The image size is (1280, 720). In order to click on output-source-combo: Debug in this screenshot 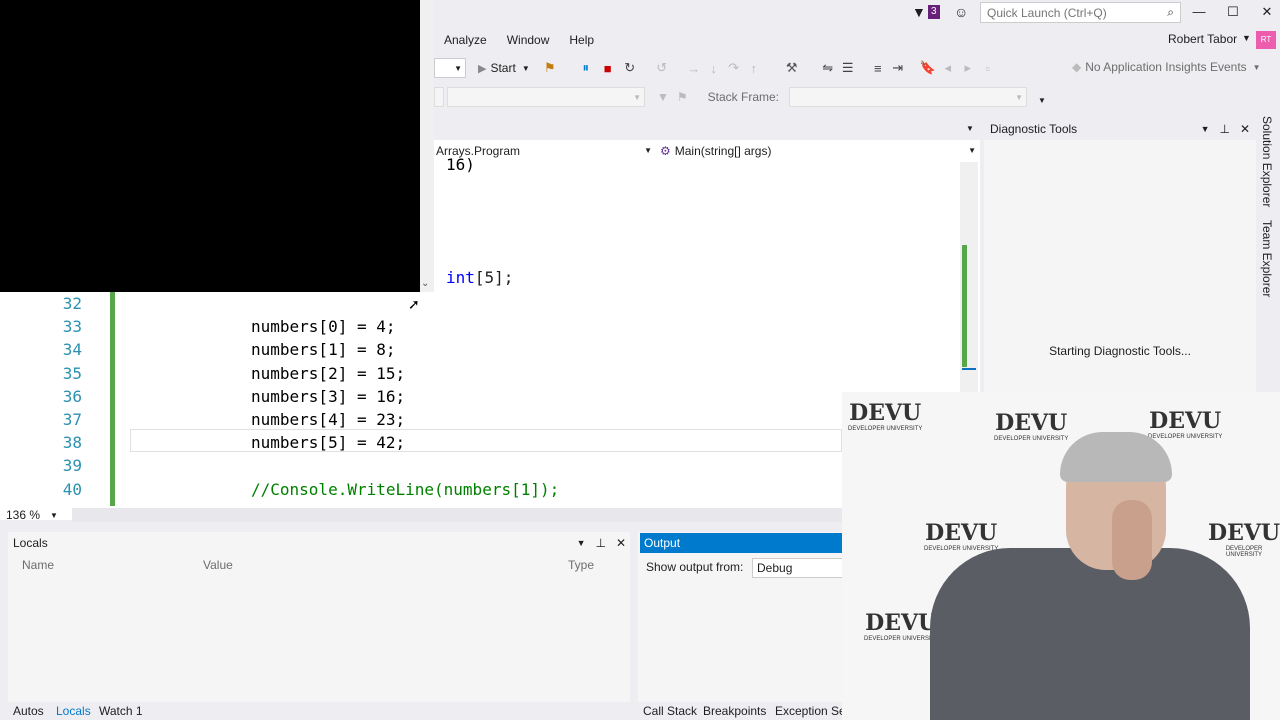, I will do `click(798, 568)`.